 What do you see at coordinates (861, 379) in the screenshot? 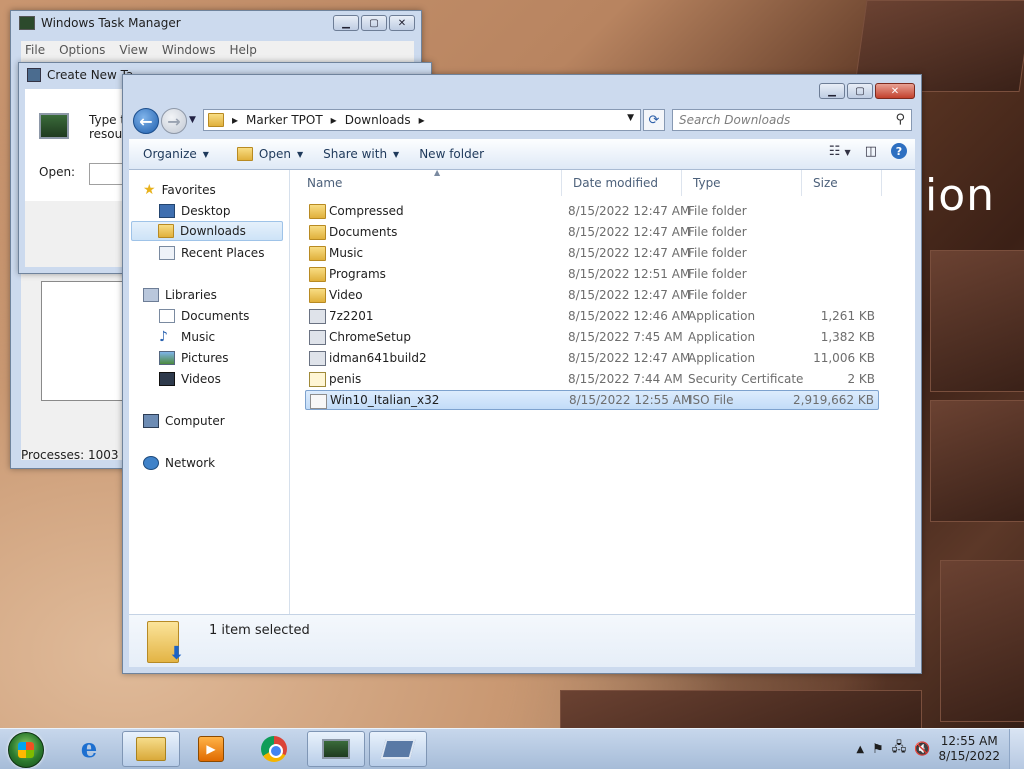
I see `file-size: 2 KB` at bounding box center [861, 379].